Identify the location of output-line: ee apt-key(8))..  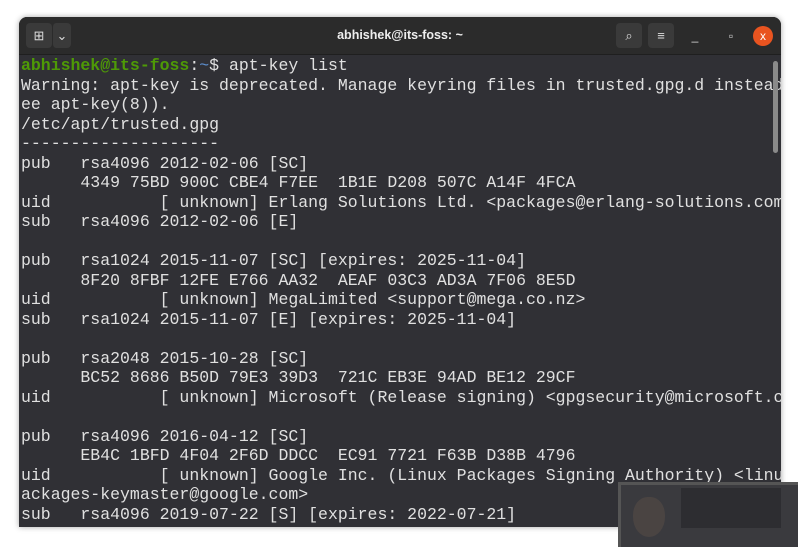
(95, 104).